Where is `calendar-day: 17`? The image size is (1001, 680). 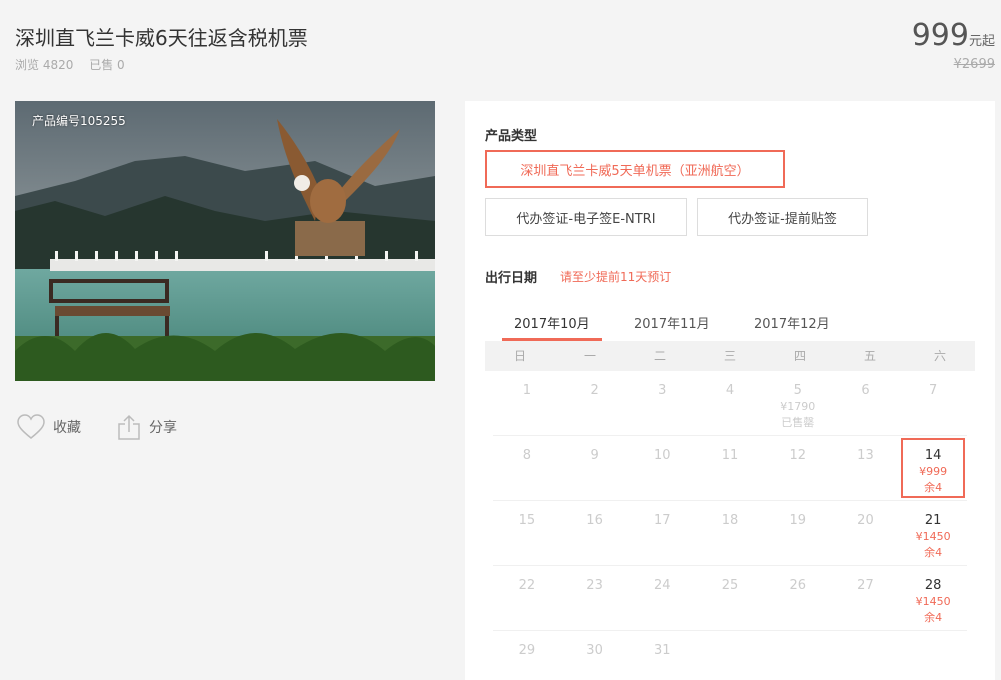
calendar-day: 17 is located at coordinates (662, 533).